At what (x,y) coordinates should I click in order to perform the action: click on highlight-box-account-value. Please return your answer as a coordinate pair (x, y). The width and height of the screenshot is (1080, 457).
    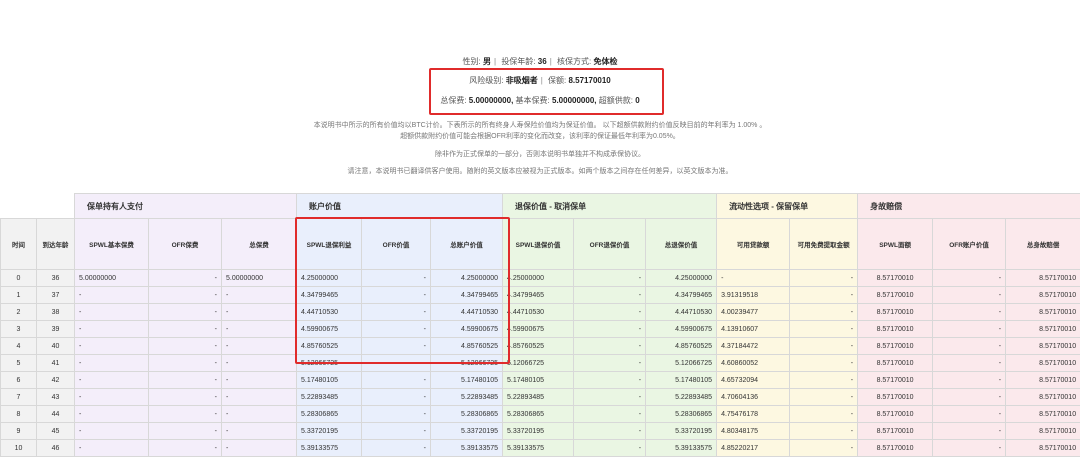
    Looking at the image, I should click on (402, 290).